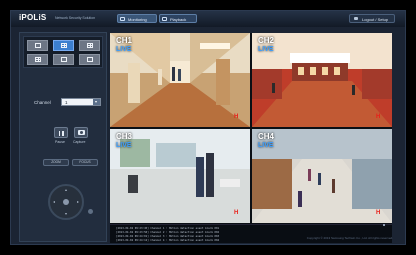 This screenshot has height=255, width=416. Describe the element at coordinates (65, 214) in the screenshot. I see `arrow-down-icon` at that location.